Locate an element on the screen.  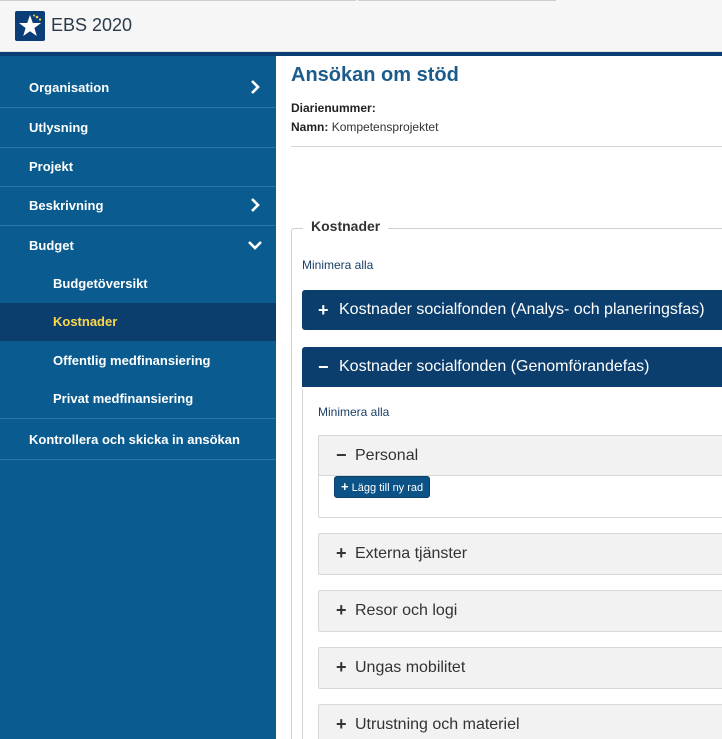
sidebar-item-label: Utlysning is located at coordinates (59, 127).